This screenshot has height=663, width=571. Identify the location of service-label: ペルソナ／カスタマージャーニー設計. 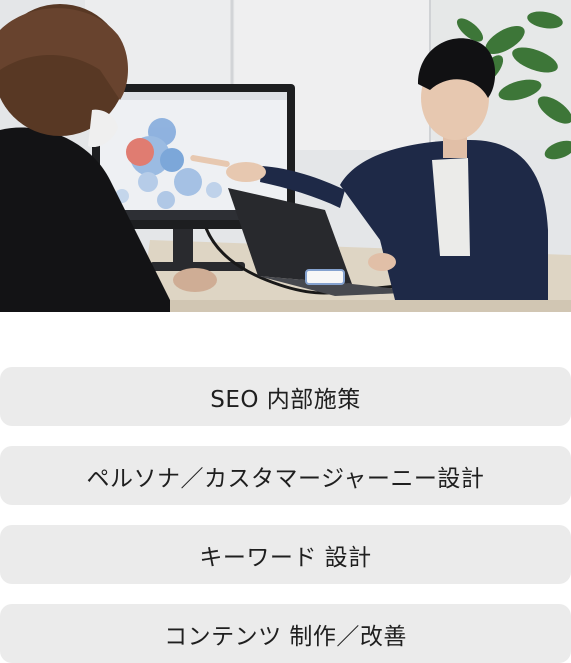
(285, 478).